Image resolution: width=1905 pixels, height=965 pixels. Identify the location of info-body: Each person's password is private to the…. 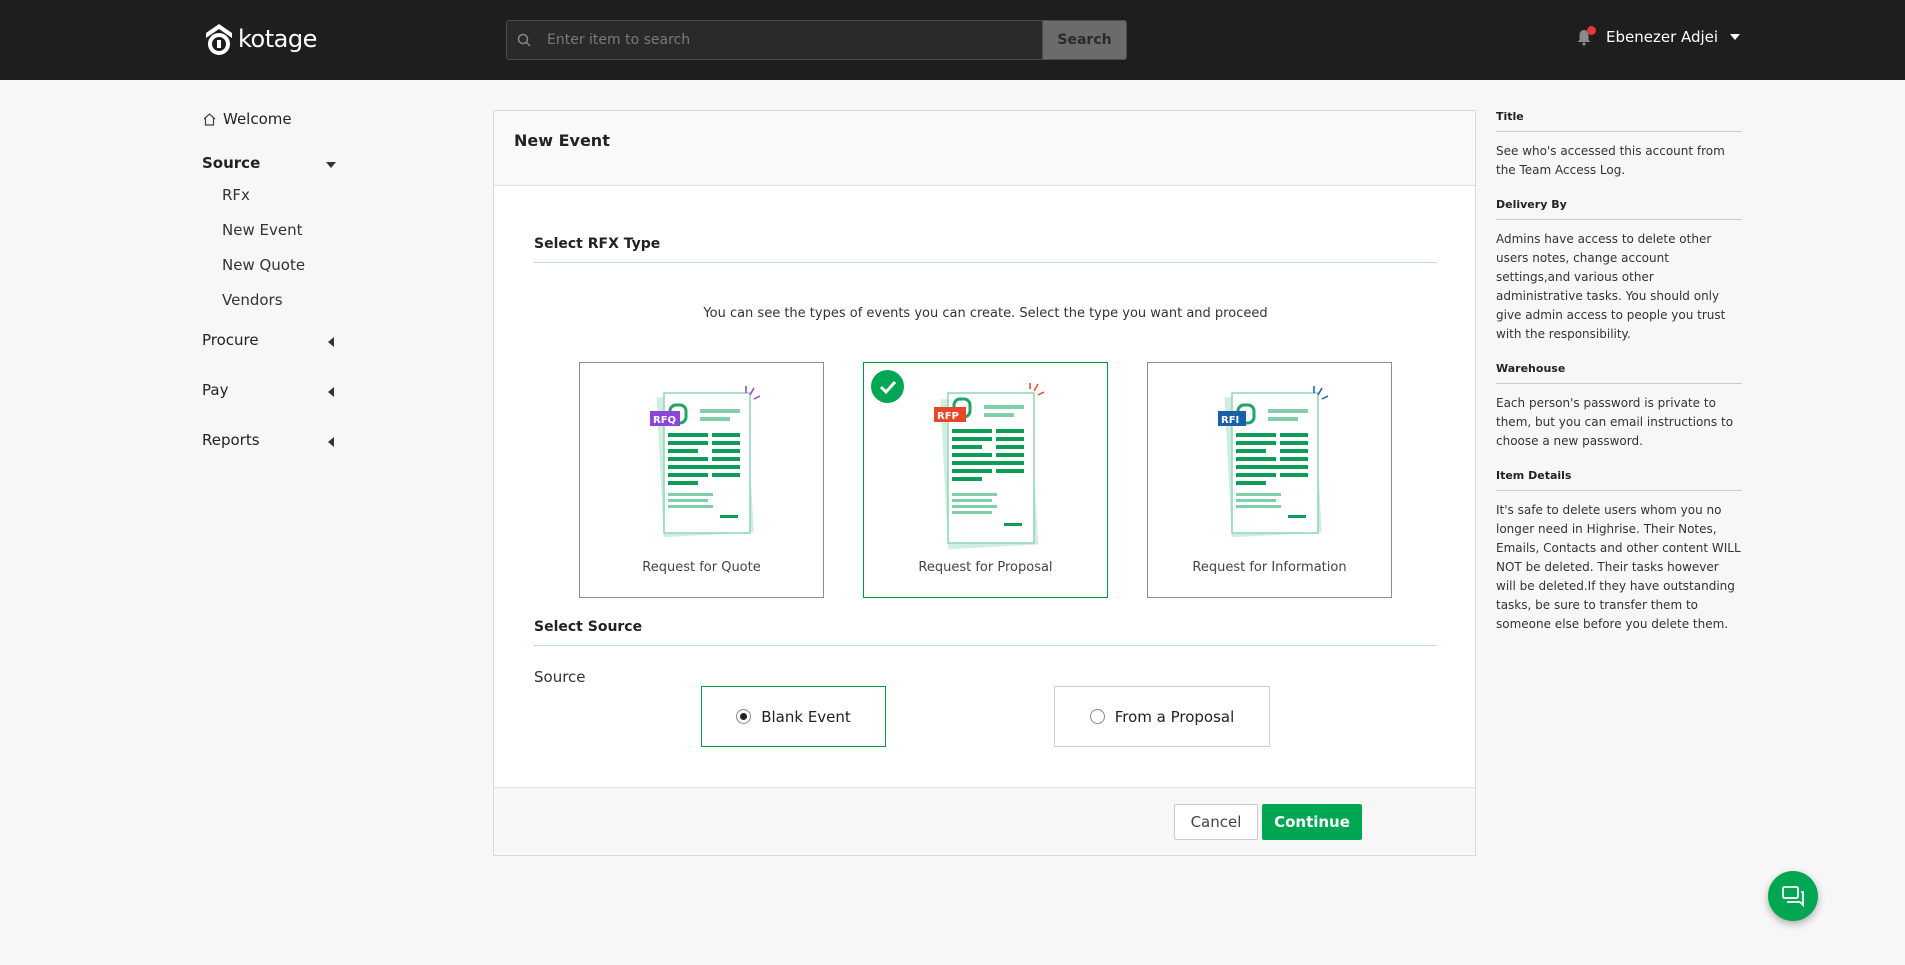
(1615, 422).